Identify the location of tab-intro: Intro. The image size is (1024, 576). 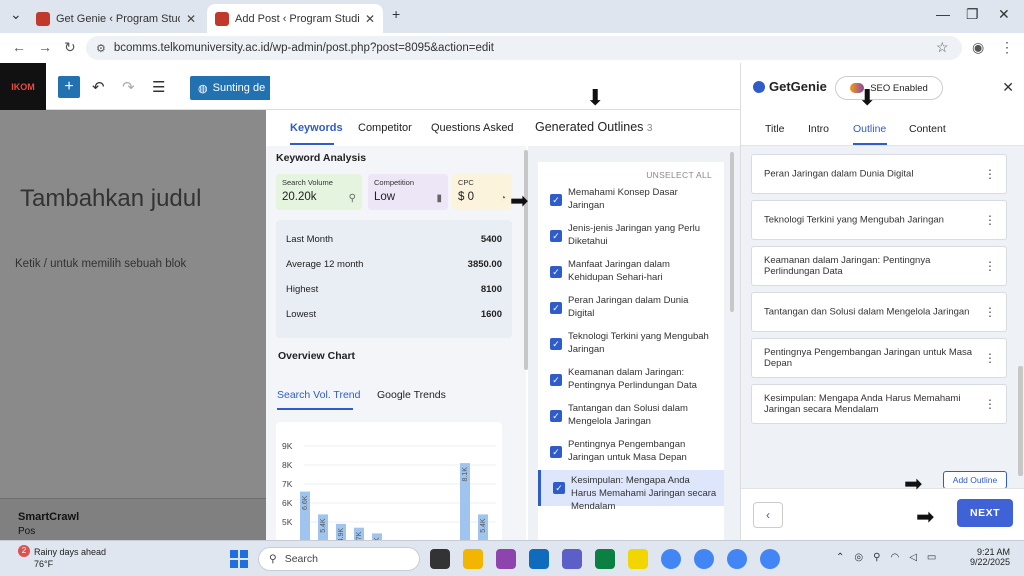
(818, 129).